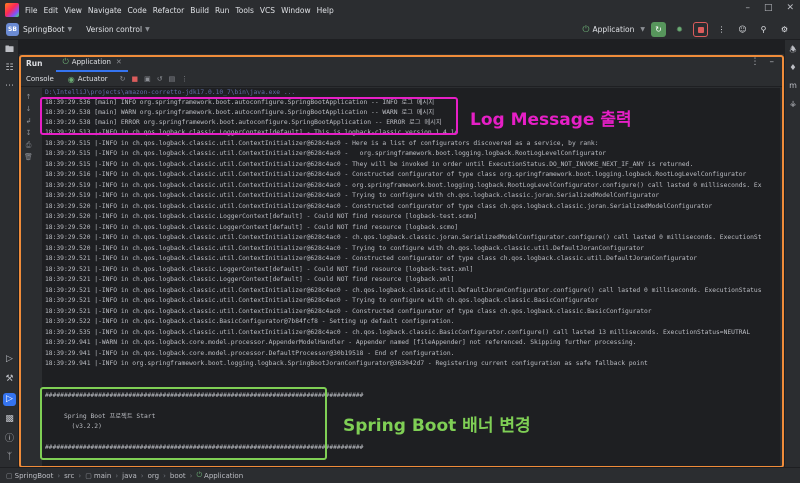 This screenshot has height=483, width=800. Describe the element at coordinates (721, 29) in the screenshot. I see `more-actions-icon: ⋮` at that location.